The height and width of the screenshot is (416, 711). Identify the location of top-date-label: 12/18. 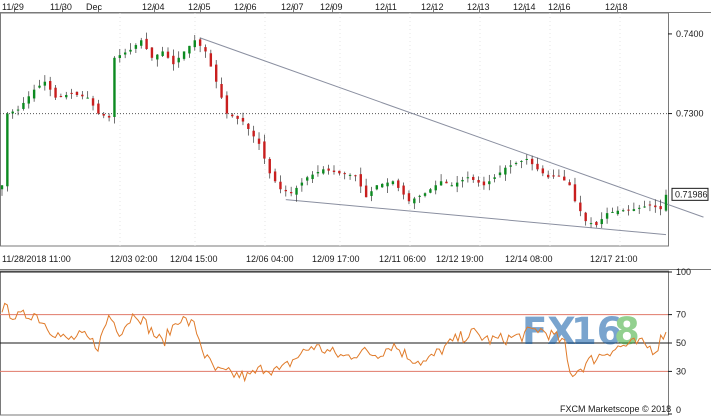
(616, 7).